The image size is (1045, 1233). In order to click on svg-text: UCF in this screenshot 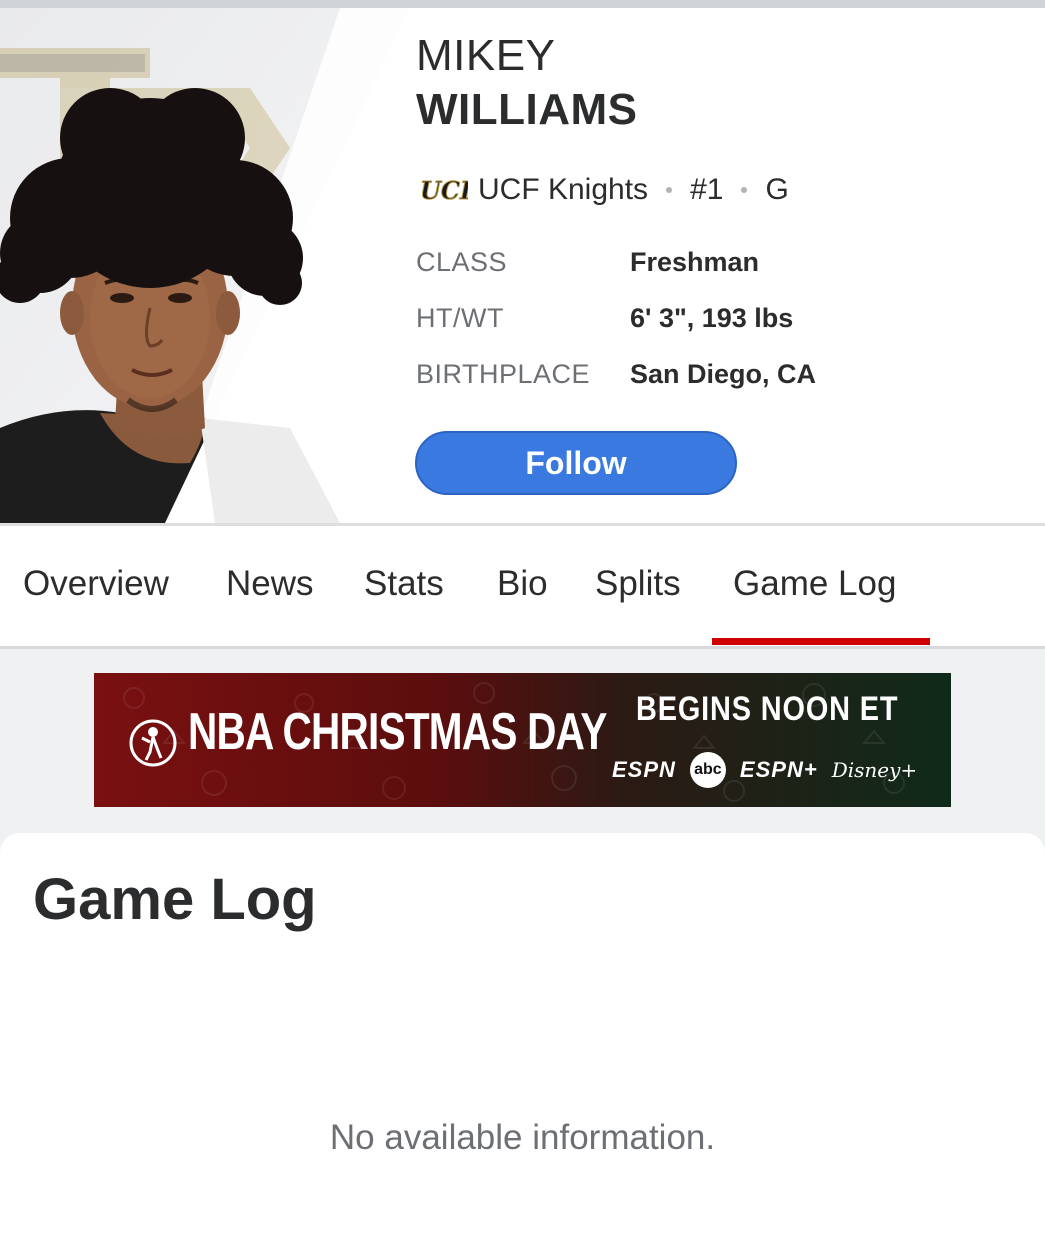, I will do `click(444, 190)`.